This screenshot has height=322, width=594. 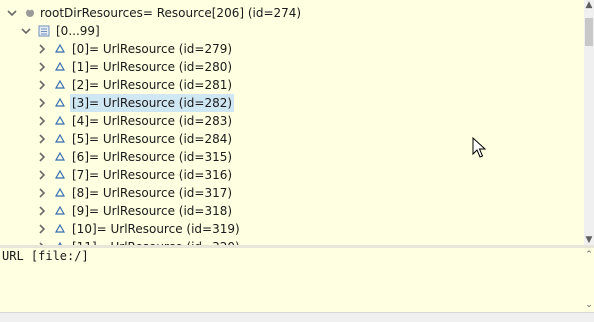 What do you see at coordinates (152, 49) in the screenshot?
I see `tree-item-label: [0]= UrlResource (id=279)` at bounding box center [152, 49].